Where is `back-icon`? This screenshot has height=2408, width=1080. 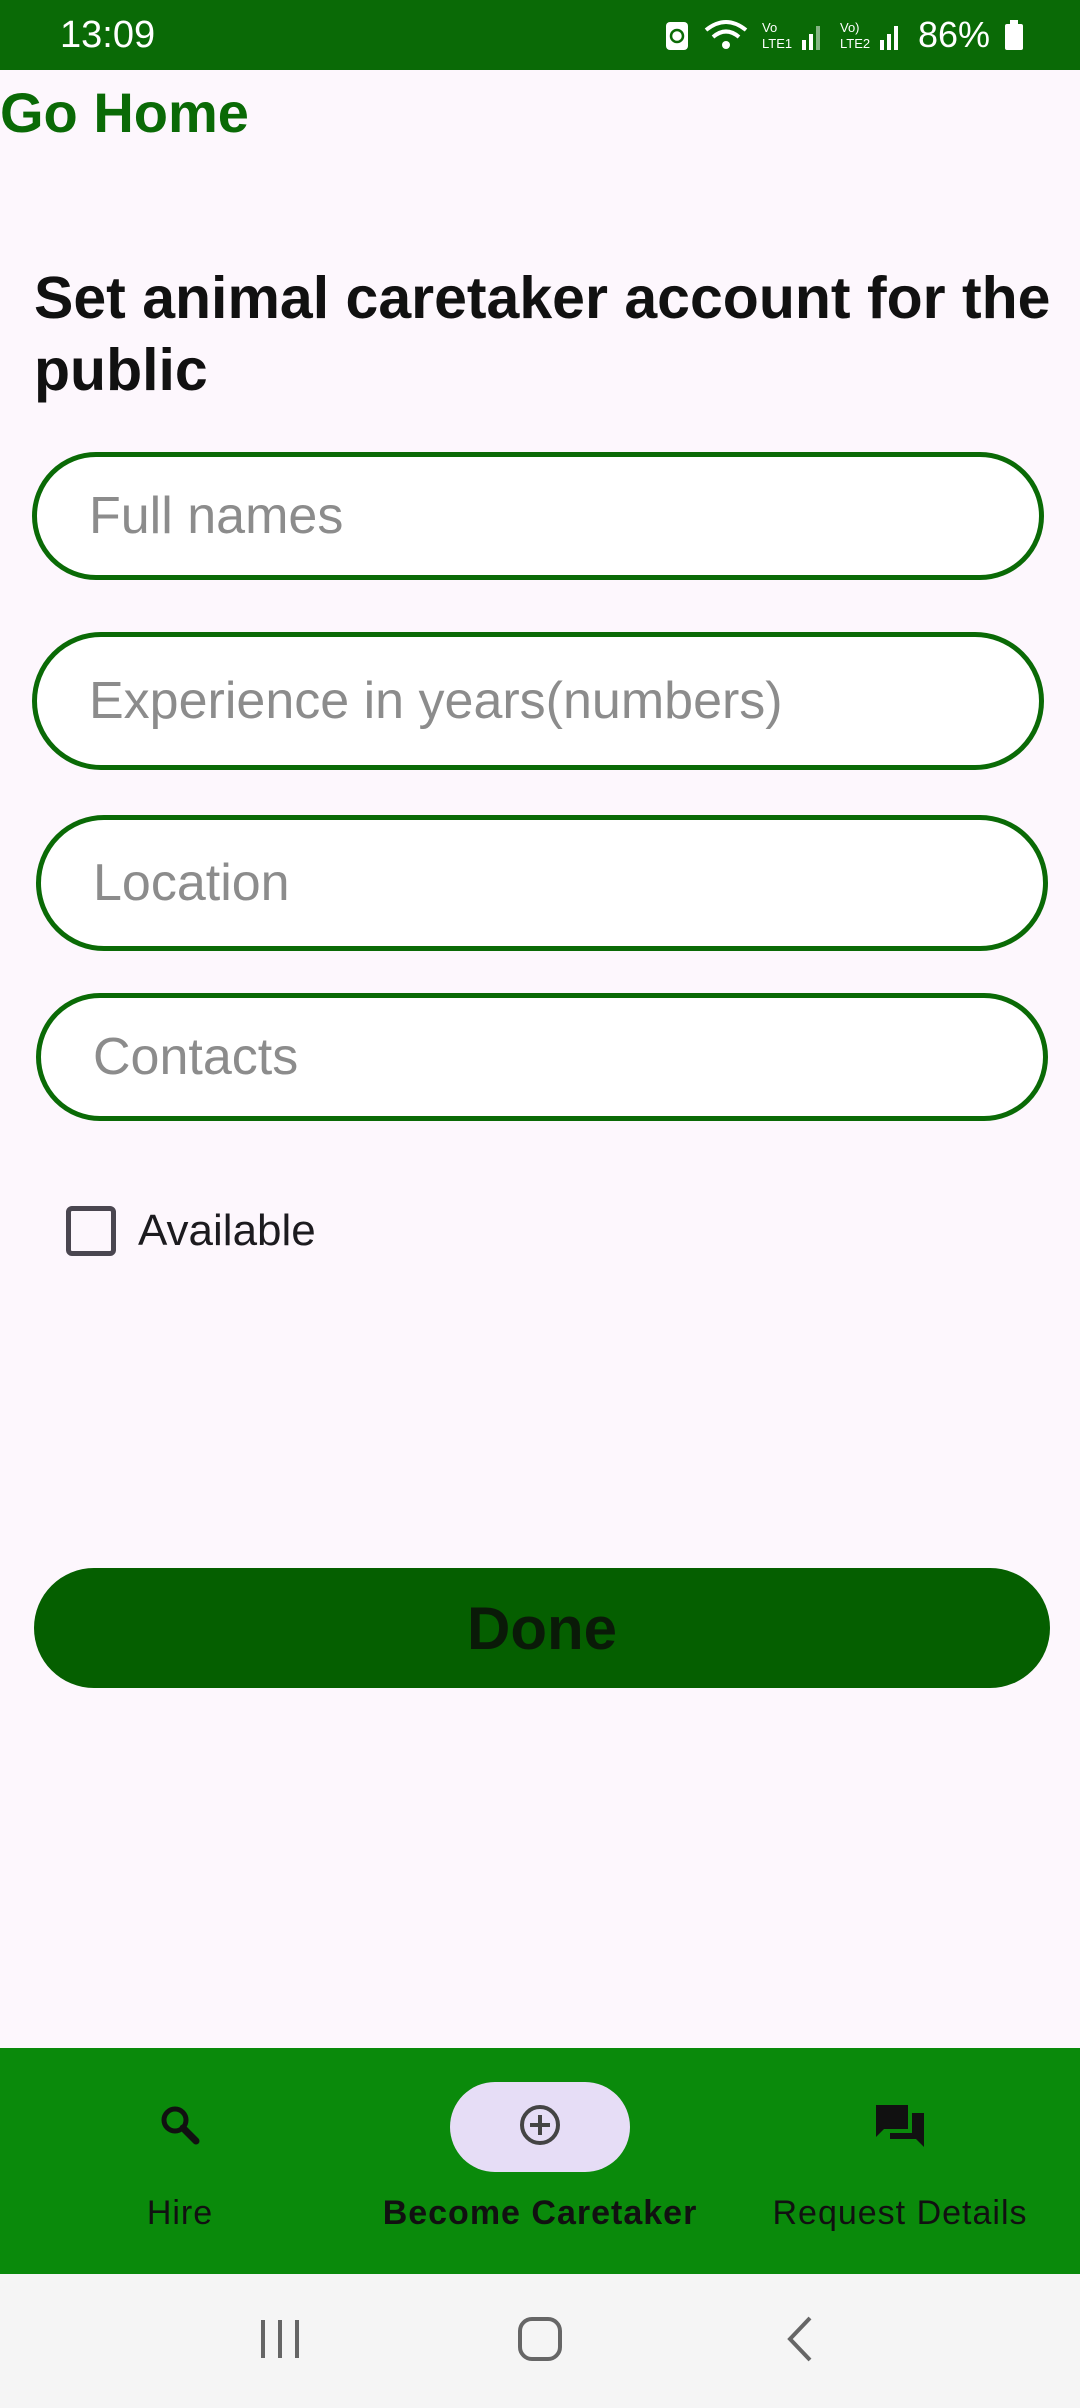
back-icon is located at coordinates (800, 2341).